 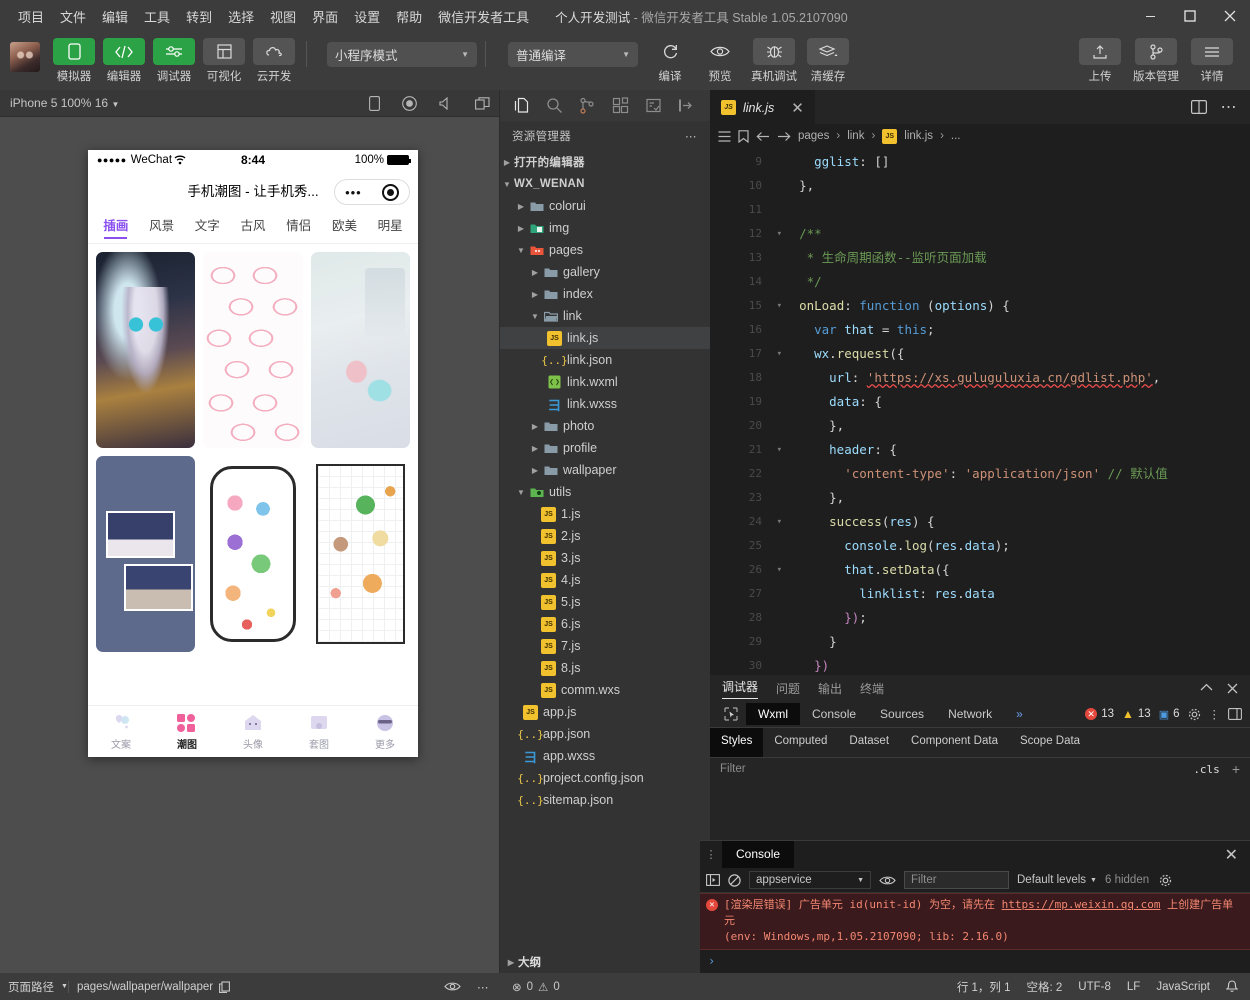 What do you see at coordinates (199, 16) in the screenshot?
I see `menu-item-goto: 转到` at bounding box center [199, 16].